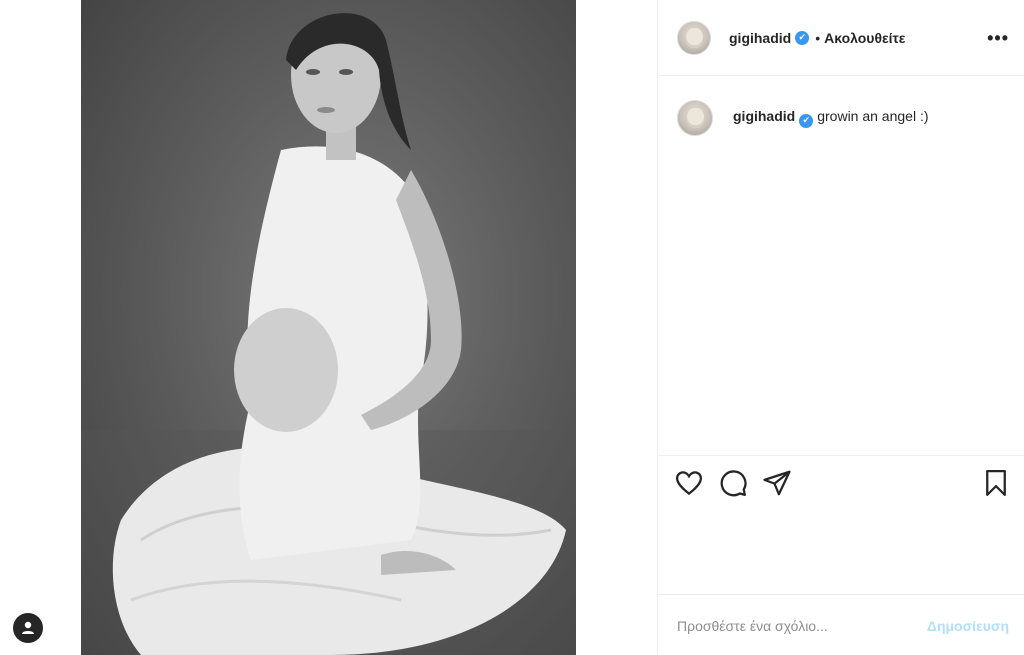 Image resolution: width=1024 pixels, height=655 pixels. I want to click on caption-body: growin an angel :), so click(873, 116).